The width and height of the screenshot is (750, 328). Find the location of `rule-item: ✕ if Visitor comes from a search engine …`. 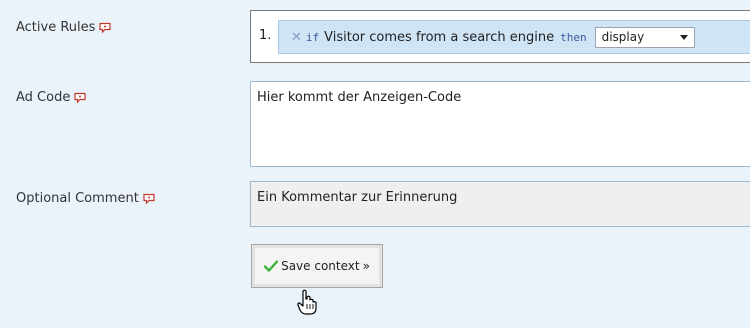

rule-item: ✕ if Visitor comes from a search engine … is located at coordinates (514, 37).